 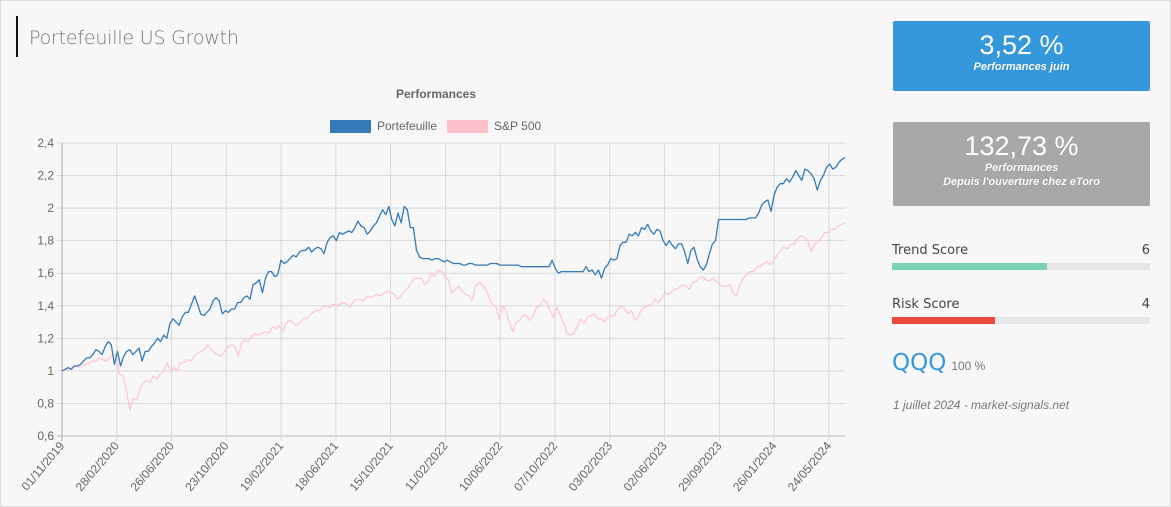 I want to click on x-tick-label: 02/06/2023, so click(x=646, y=466).